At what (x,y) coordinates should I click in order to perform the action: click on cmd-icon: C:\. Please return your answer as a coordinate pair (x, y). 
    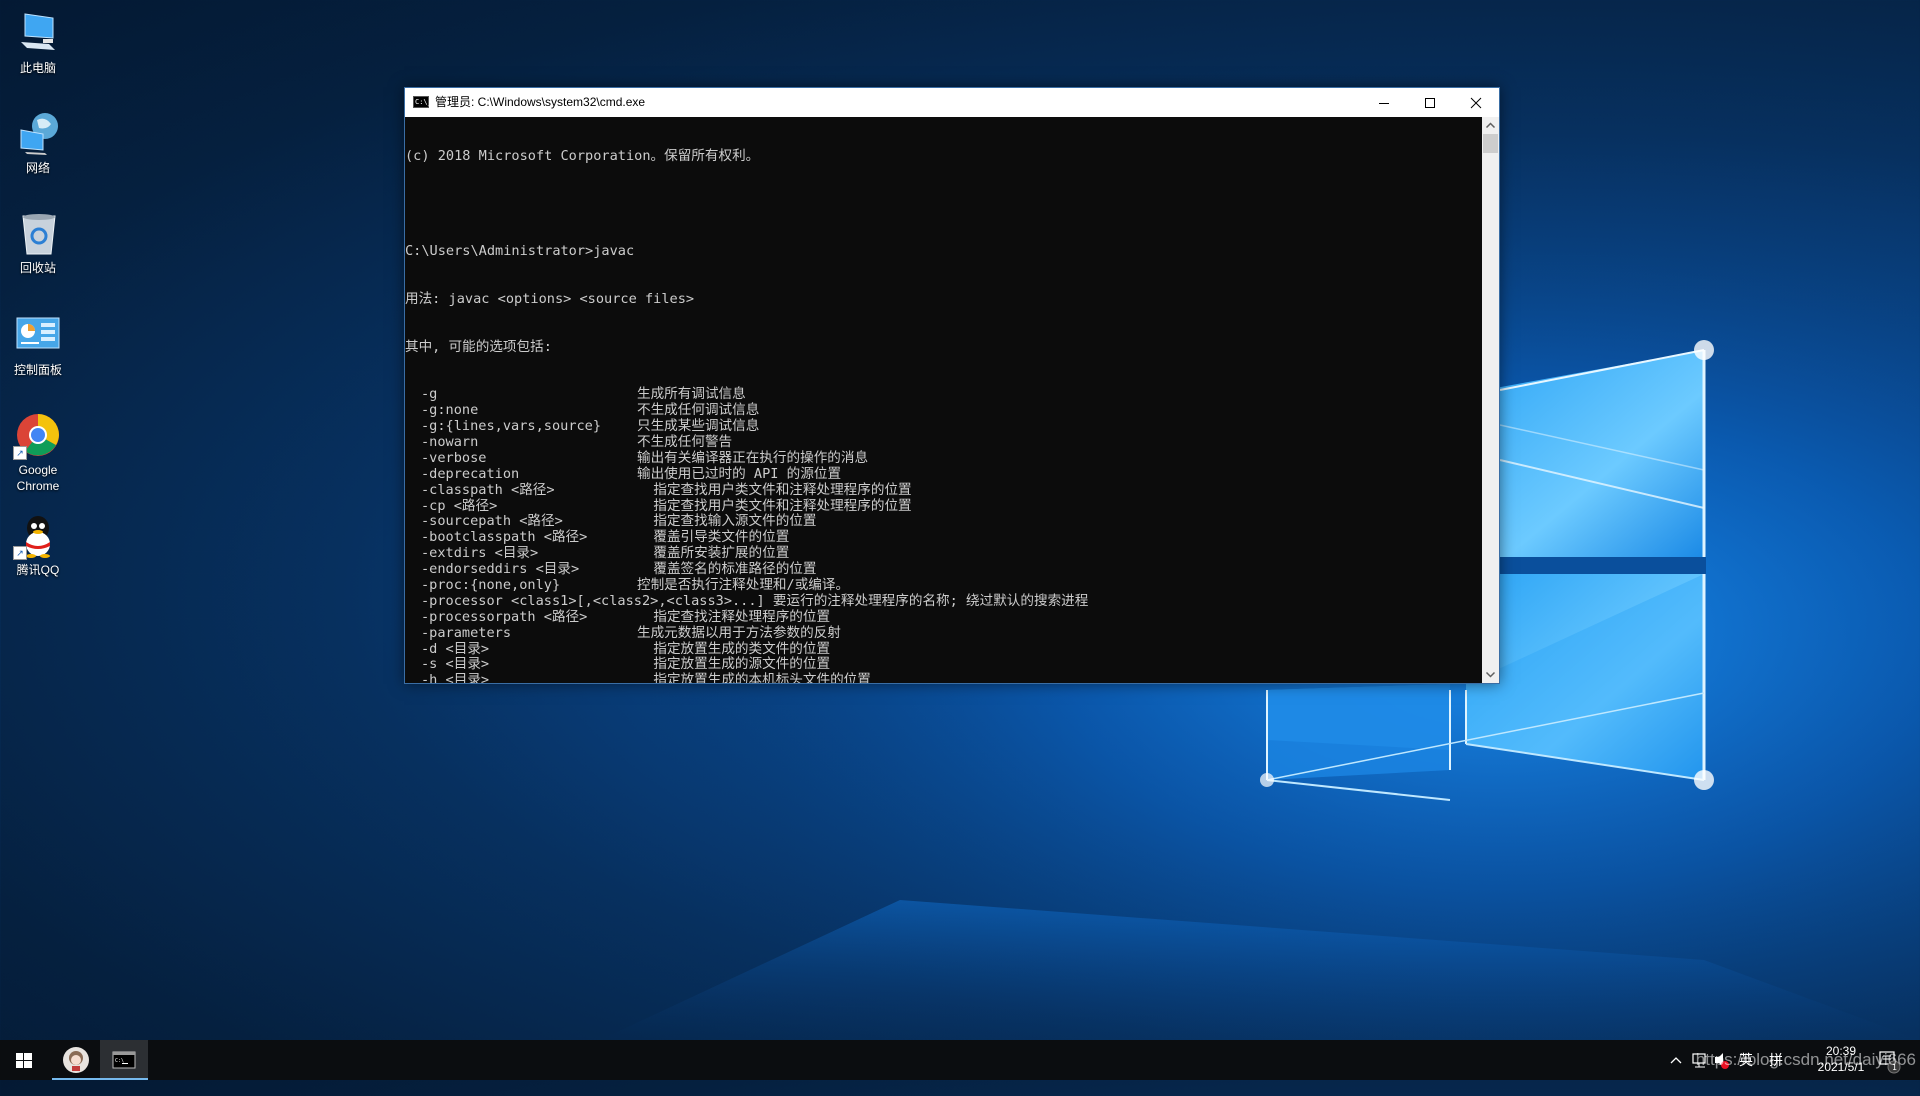
    Looking at the image, I should click on (124, 1060).